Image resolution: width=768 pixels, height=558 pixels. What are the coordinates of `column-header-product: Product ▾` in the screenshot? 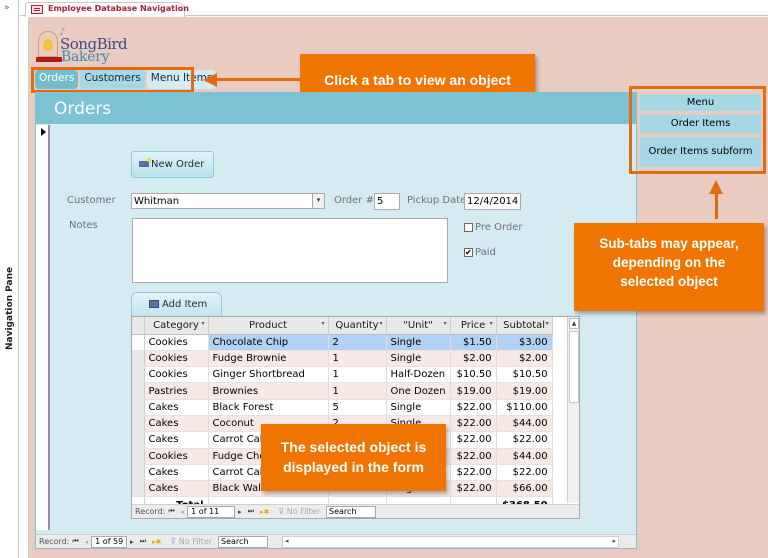 It's located at (268, 326).